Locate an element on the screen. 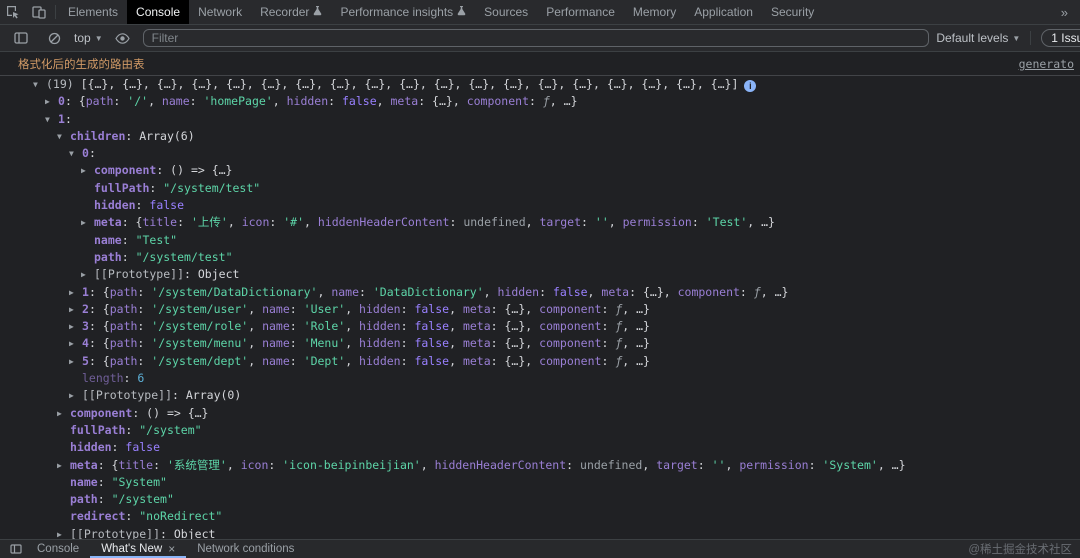  tab-sources: Sources is located at coordinates (506, 12).